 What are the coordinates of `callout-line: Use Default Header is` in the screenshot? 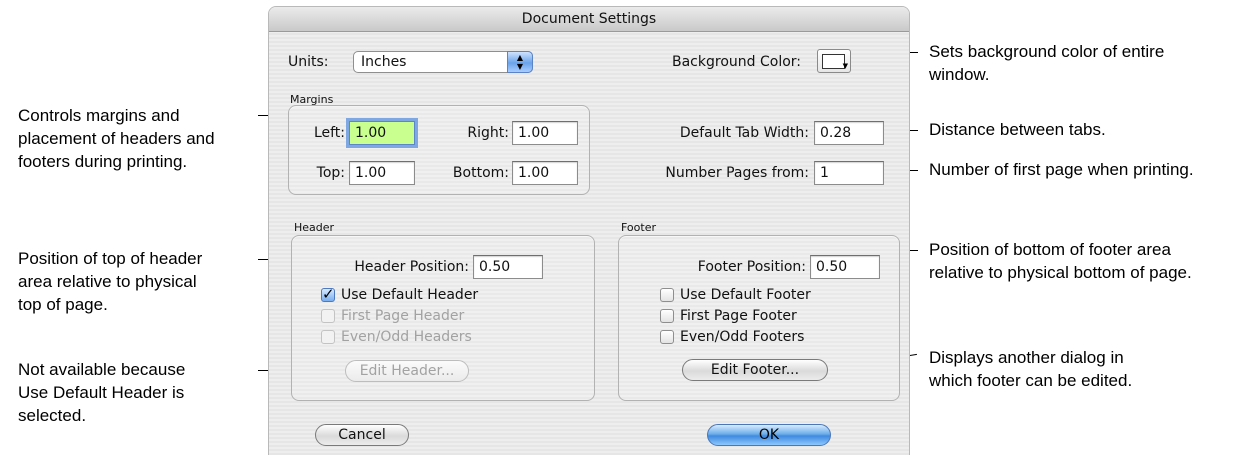 It's located at (101, 392).